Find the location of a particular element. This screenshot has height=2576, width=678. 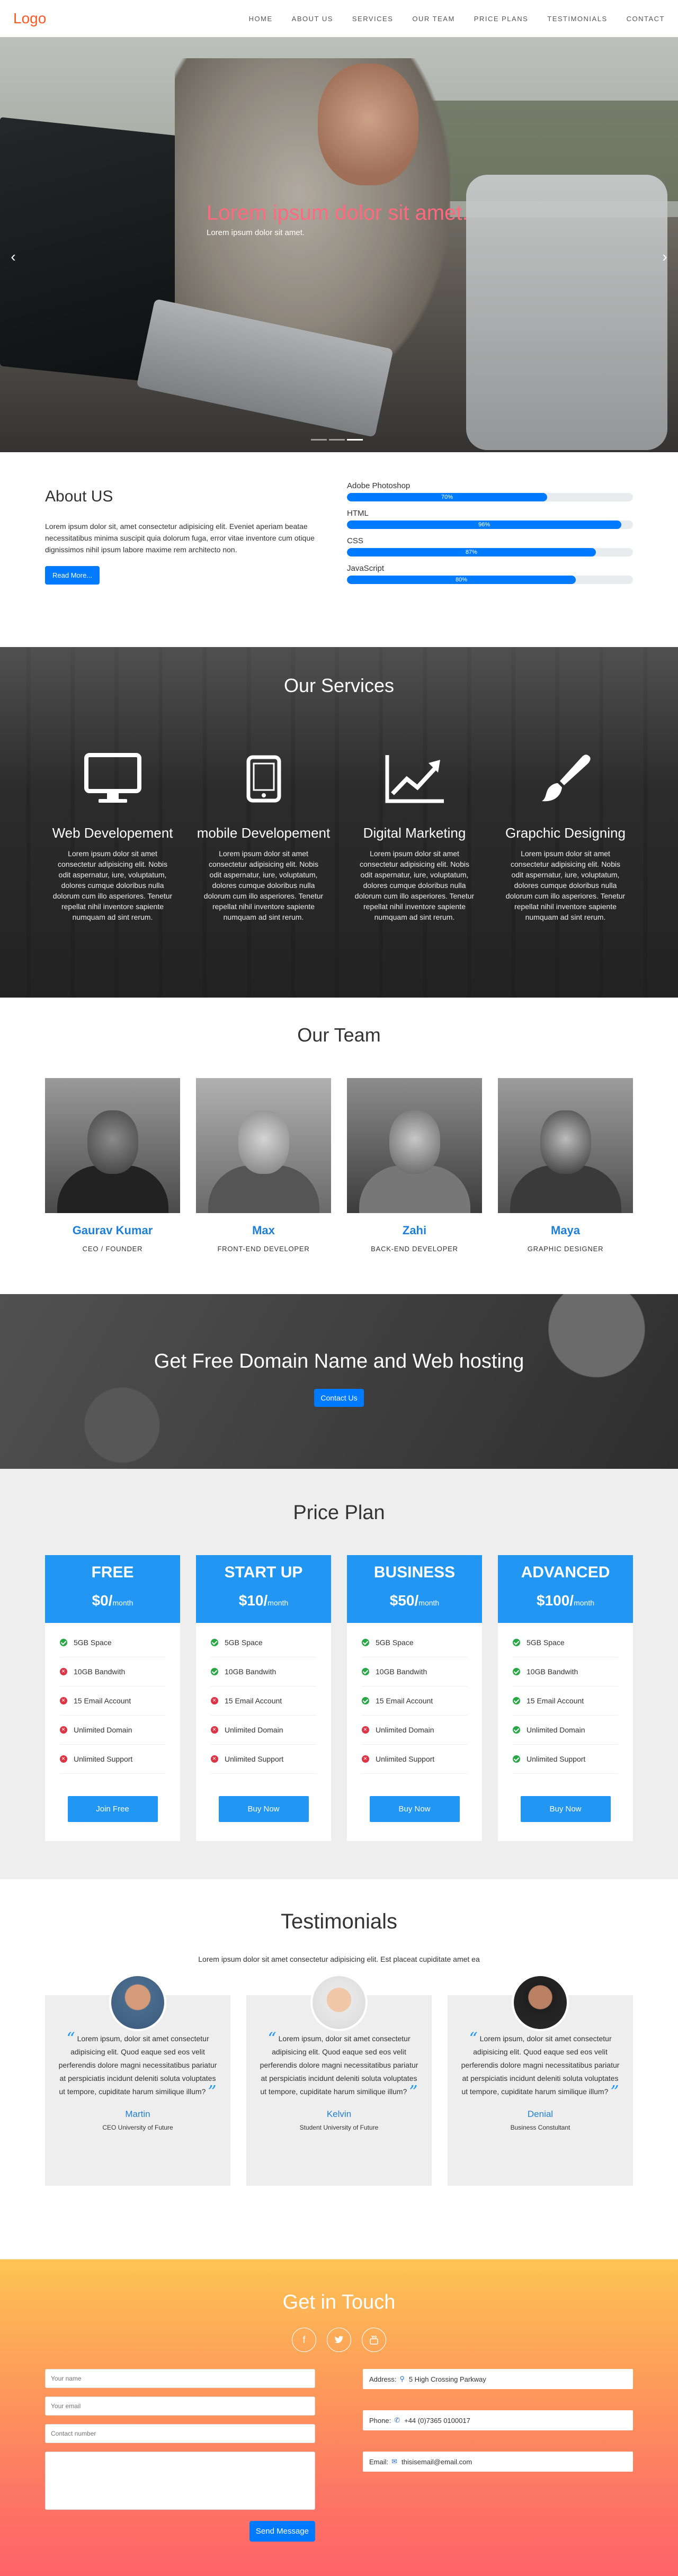

skill-name: JavaScript is located at coordinates (366, 568).